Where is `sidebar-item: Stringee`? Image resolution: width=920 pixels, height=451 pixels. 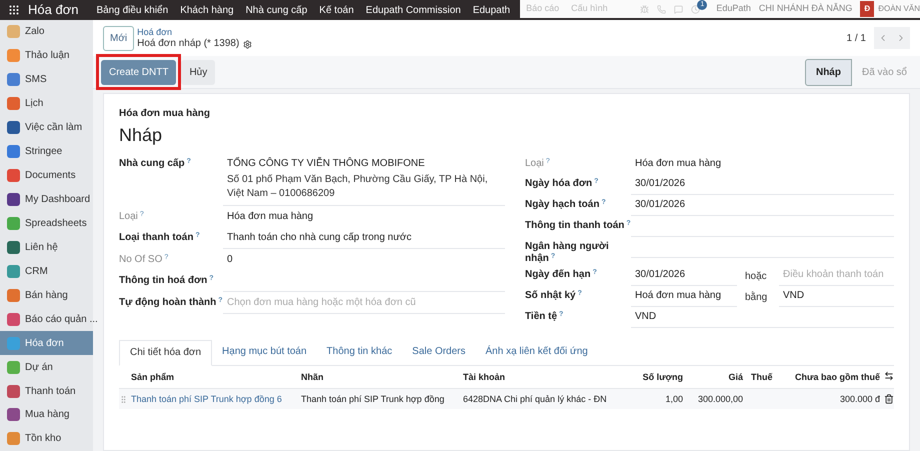
sidebar-item: Stringee is located at coordinates (46, 152).